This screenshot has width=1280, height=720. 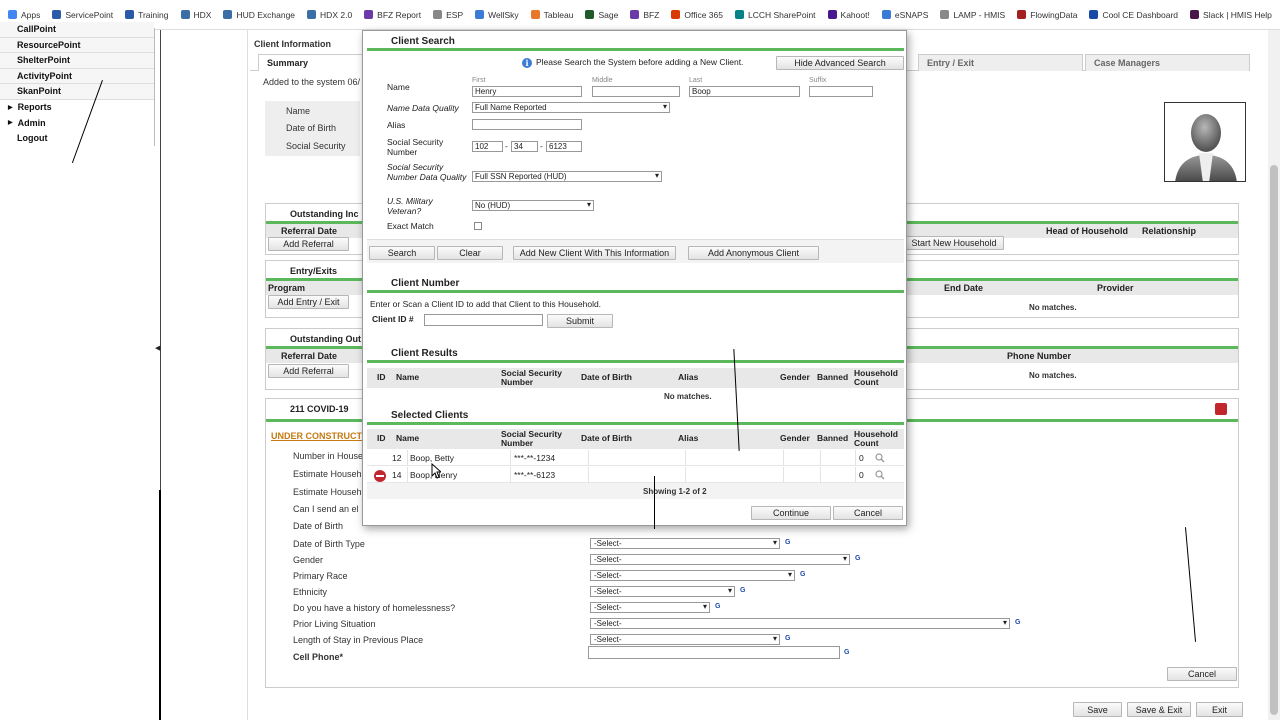 I want to click on hide-advanced-search-button: Hide Advanced Search, so click(x=840, y=63).